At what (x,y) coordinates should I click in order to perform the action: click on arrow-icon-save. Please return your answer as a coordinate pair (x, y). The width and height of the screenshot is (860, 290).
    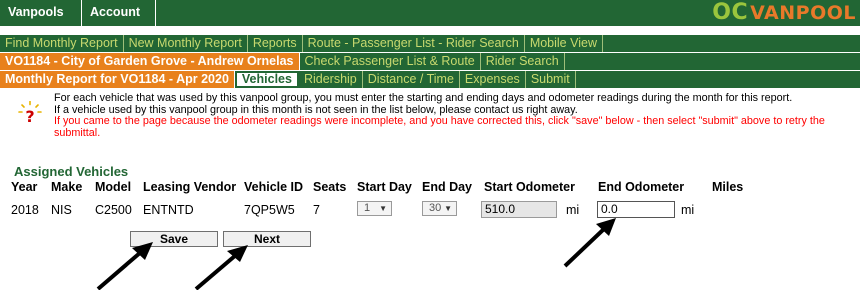
    Looking at the image, I should click on (124, 266).